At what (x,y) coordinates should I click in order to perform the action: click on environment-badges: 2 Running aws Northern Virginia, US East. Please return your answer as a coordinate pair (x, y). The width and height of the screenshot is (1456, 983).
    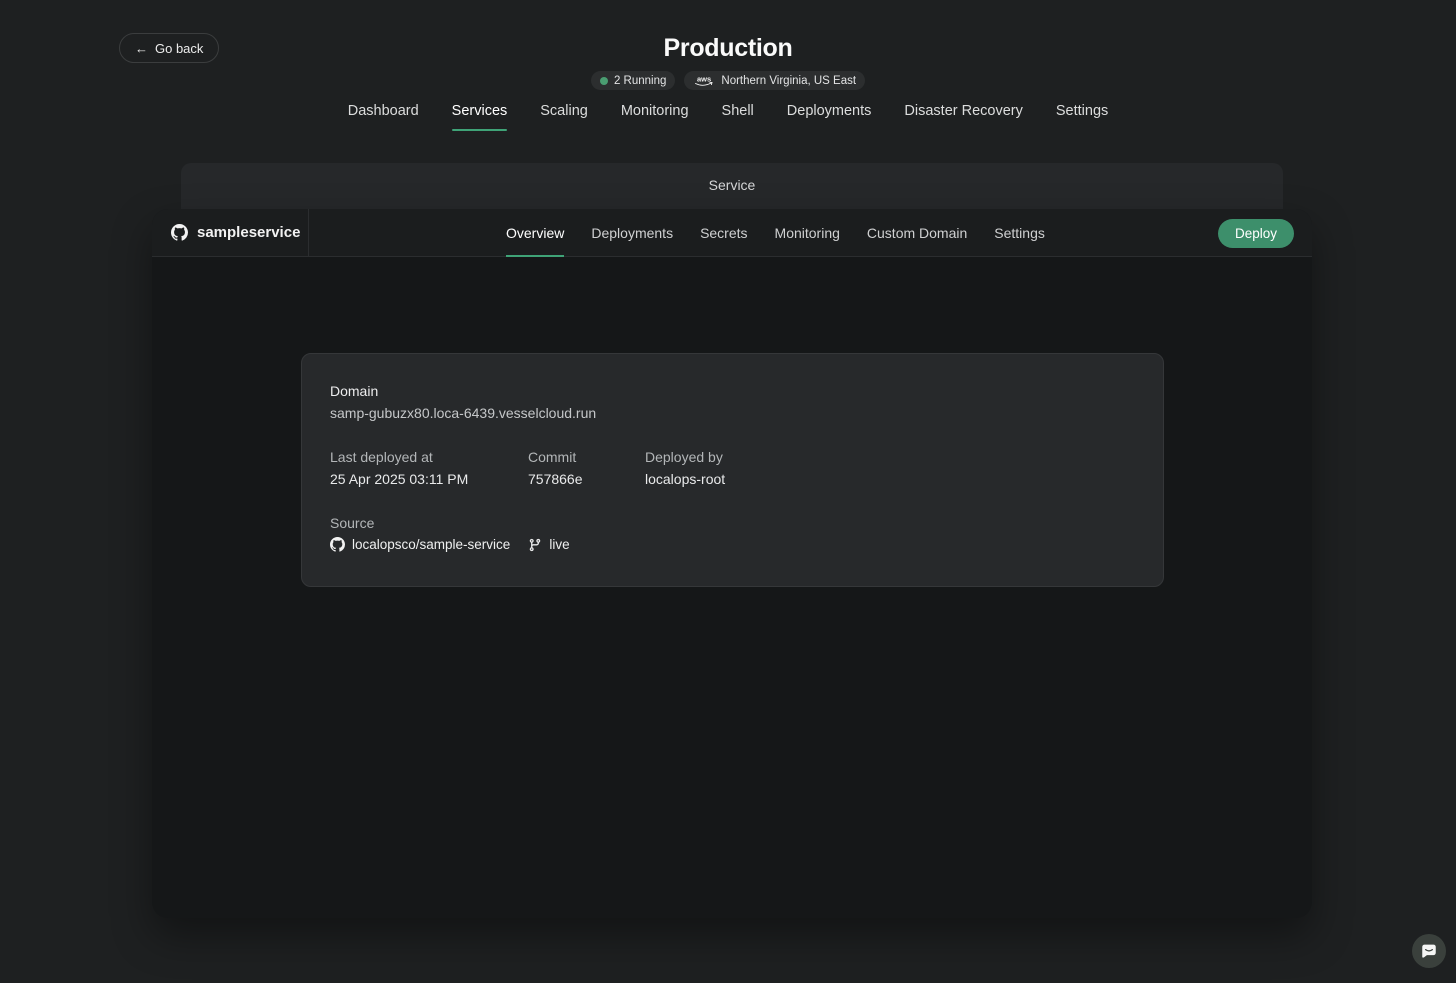
    Looking at the image, I should click on (728, 80).